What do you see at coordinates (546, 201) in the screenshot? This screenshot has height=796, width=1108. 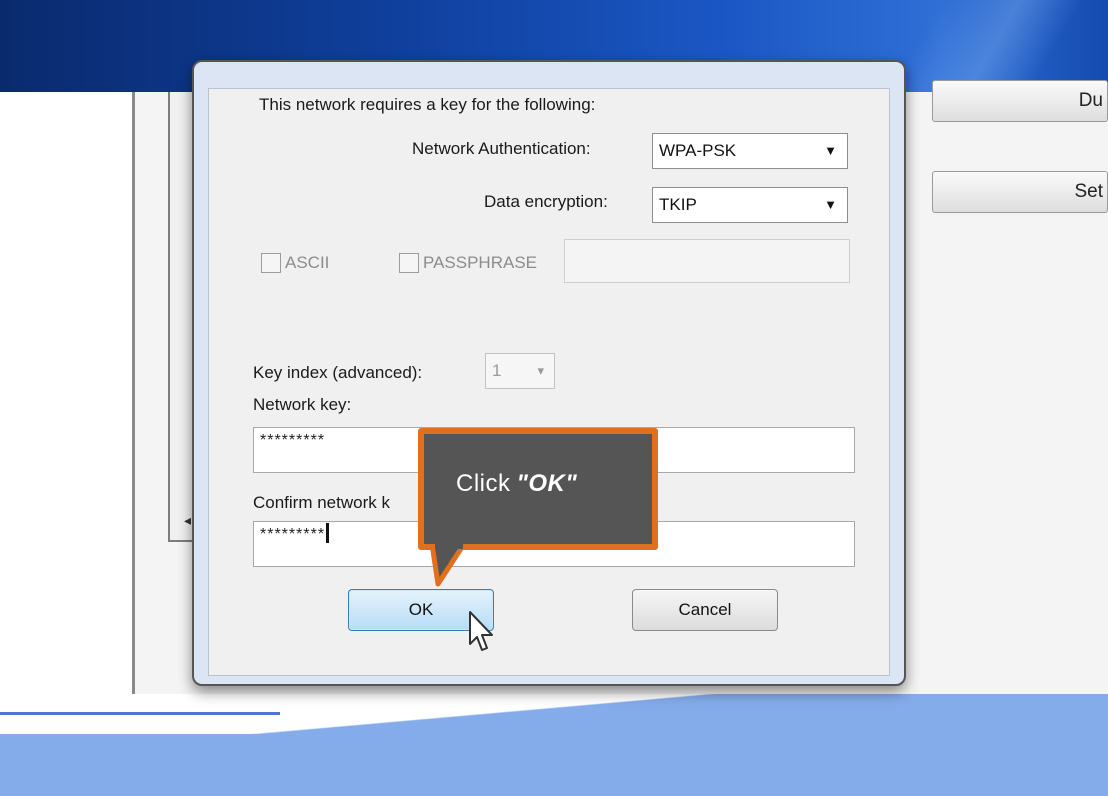 I see `data-encryption-label: Data encryption:` at bounding box center [546, 201].